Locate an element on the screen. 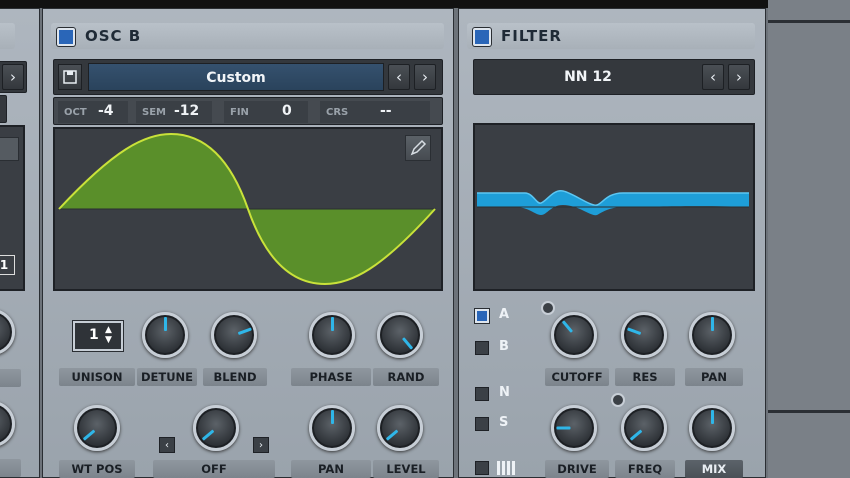 Image resolution: width=850 pixels, height=478 pixels. stepper-arrows-icon: ▲ ▼ is located at coordinates (108, 335).